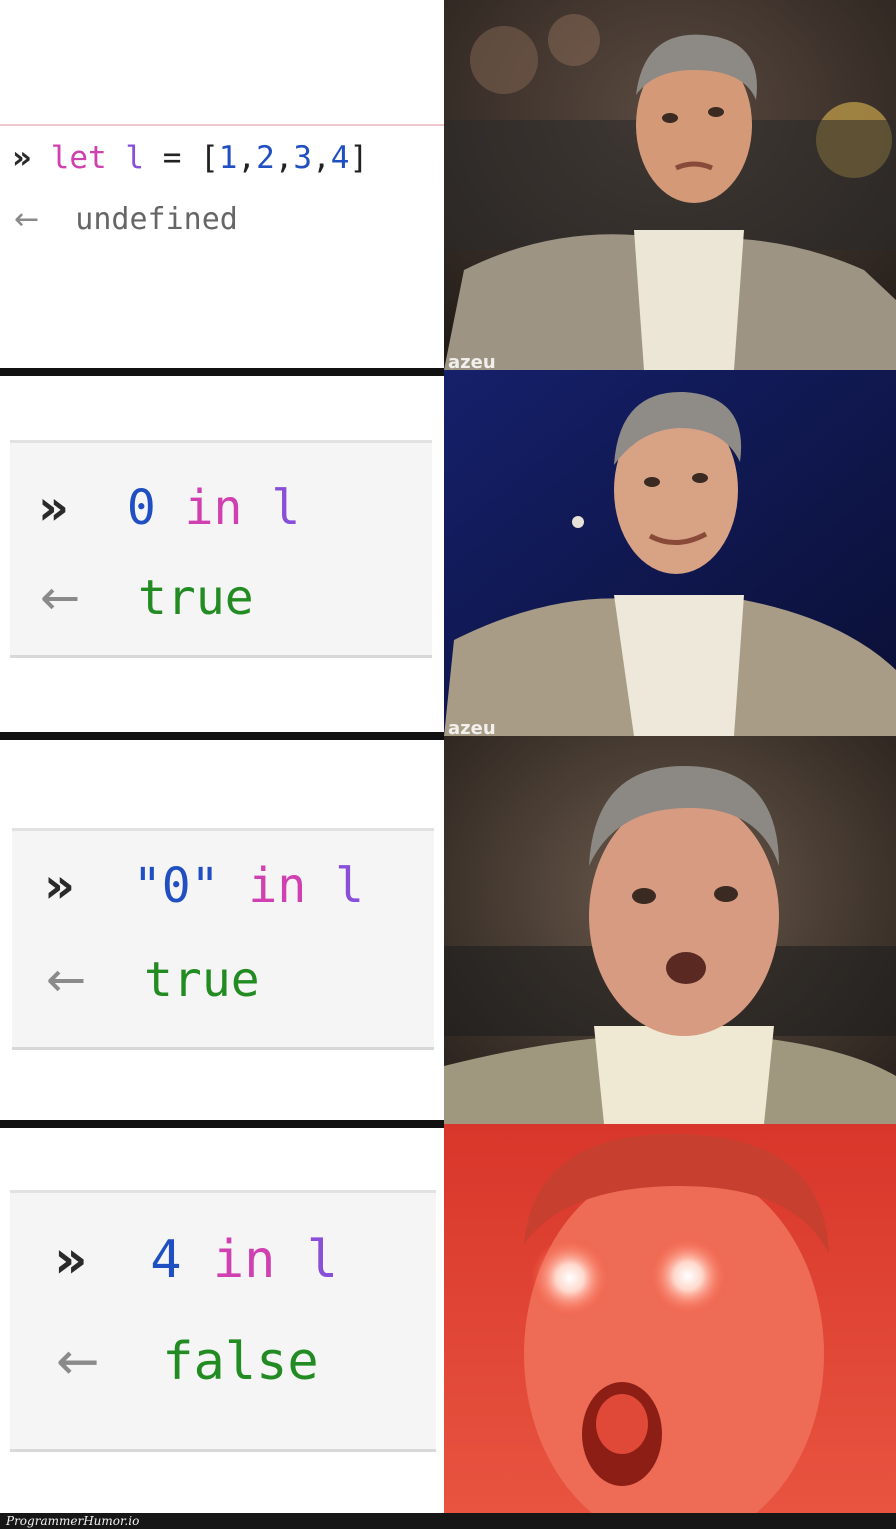 The height and width of the screenshot is (1529, 896). Describe the element at coordinates (172, 158) in the screenshot. I see `operator-equals: =` at that location.